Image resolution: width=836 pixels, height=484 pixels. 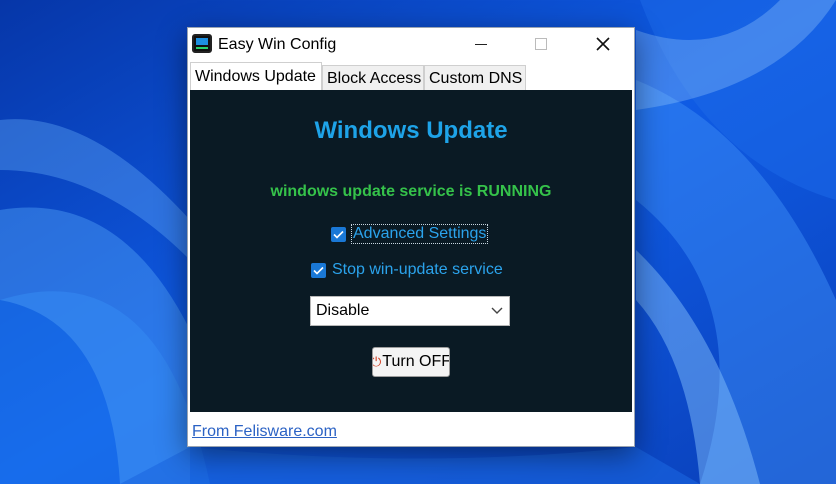 I want to click on minimize-button, so click(x=481, y=44).